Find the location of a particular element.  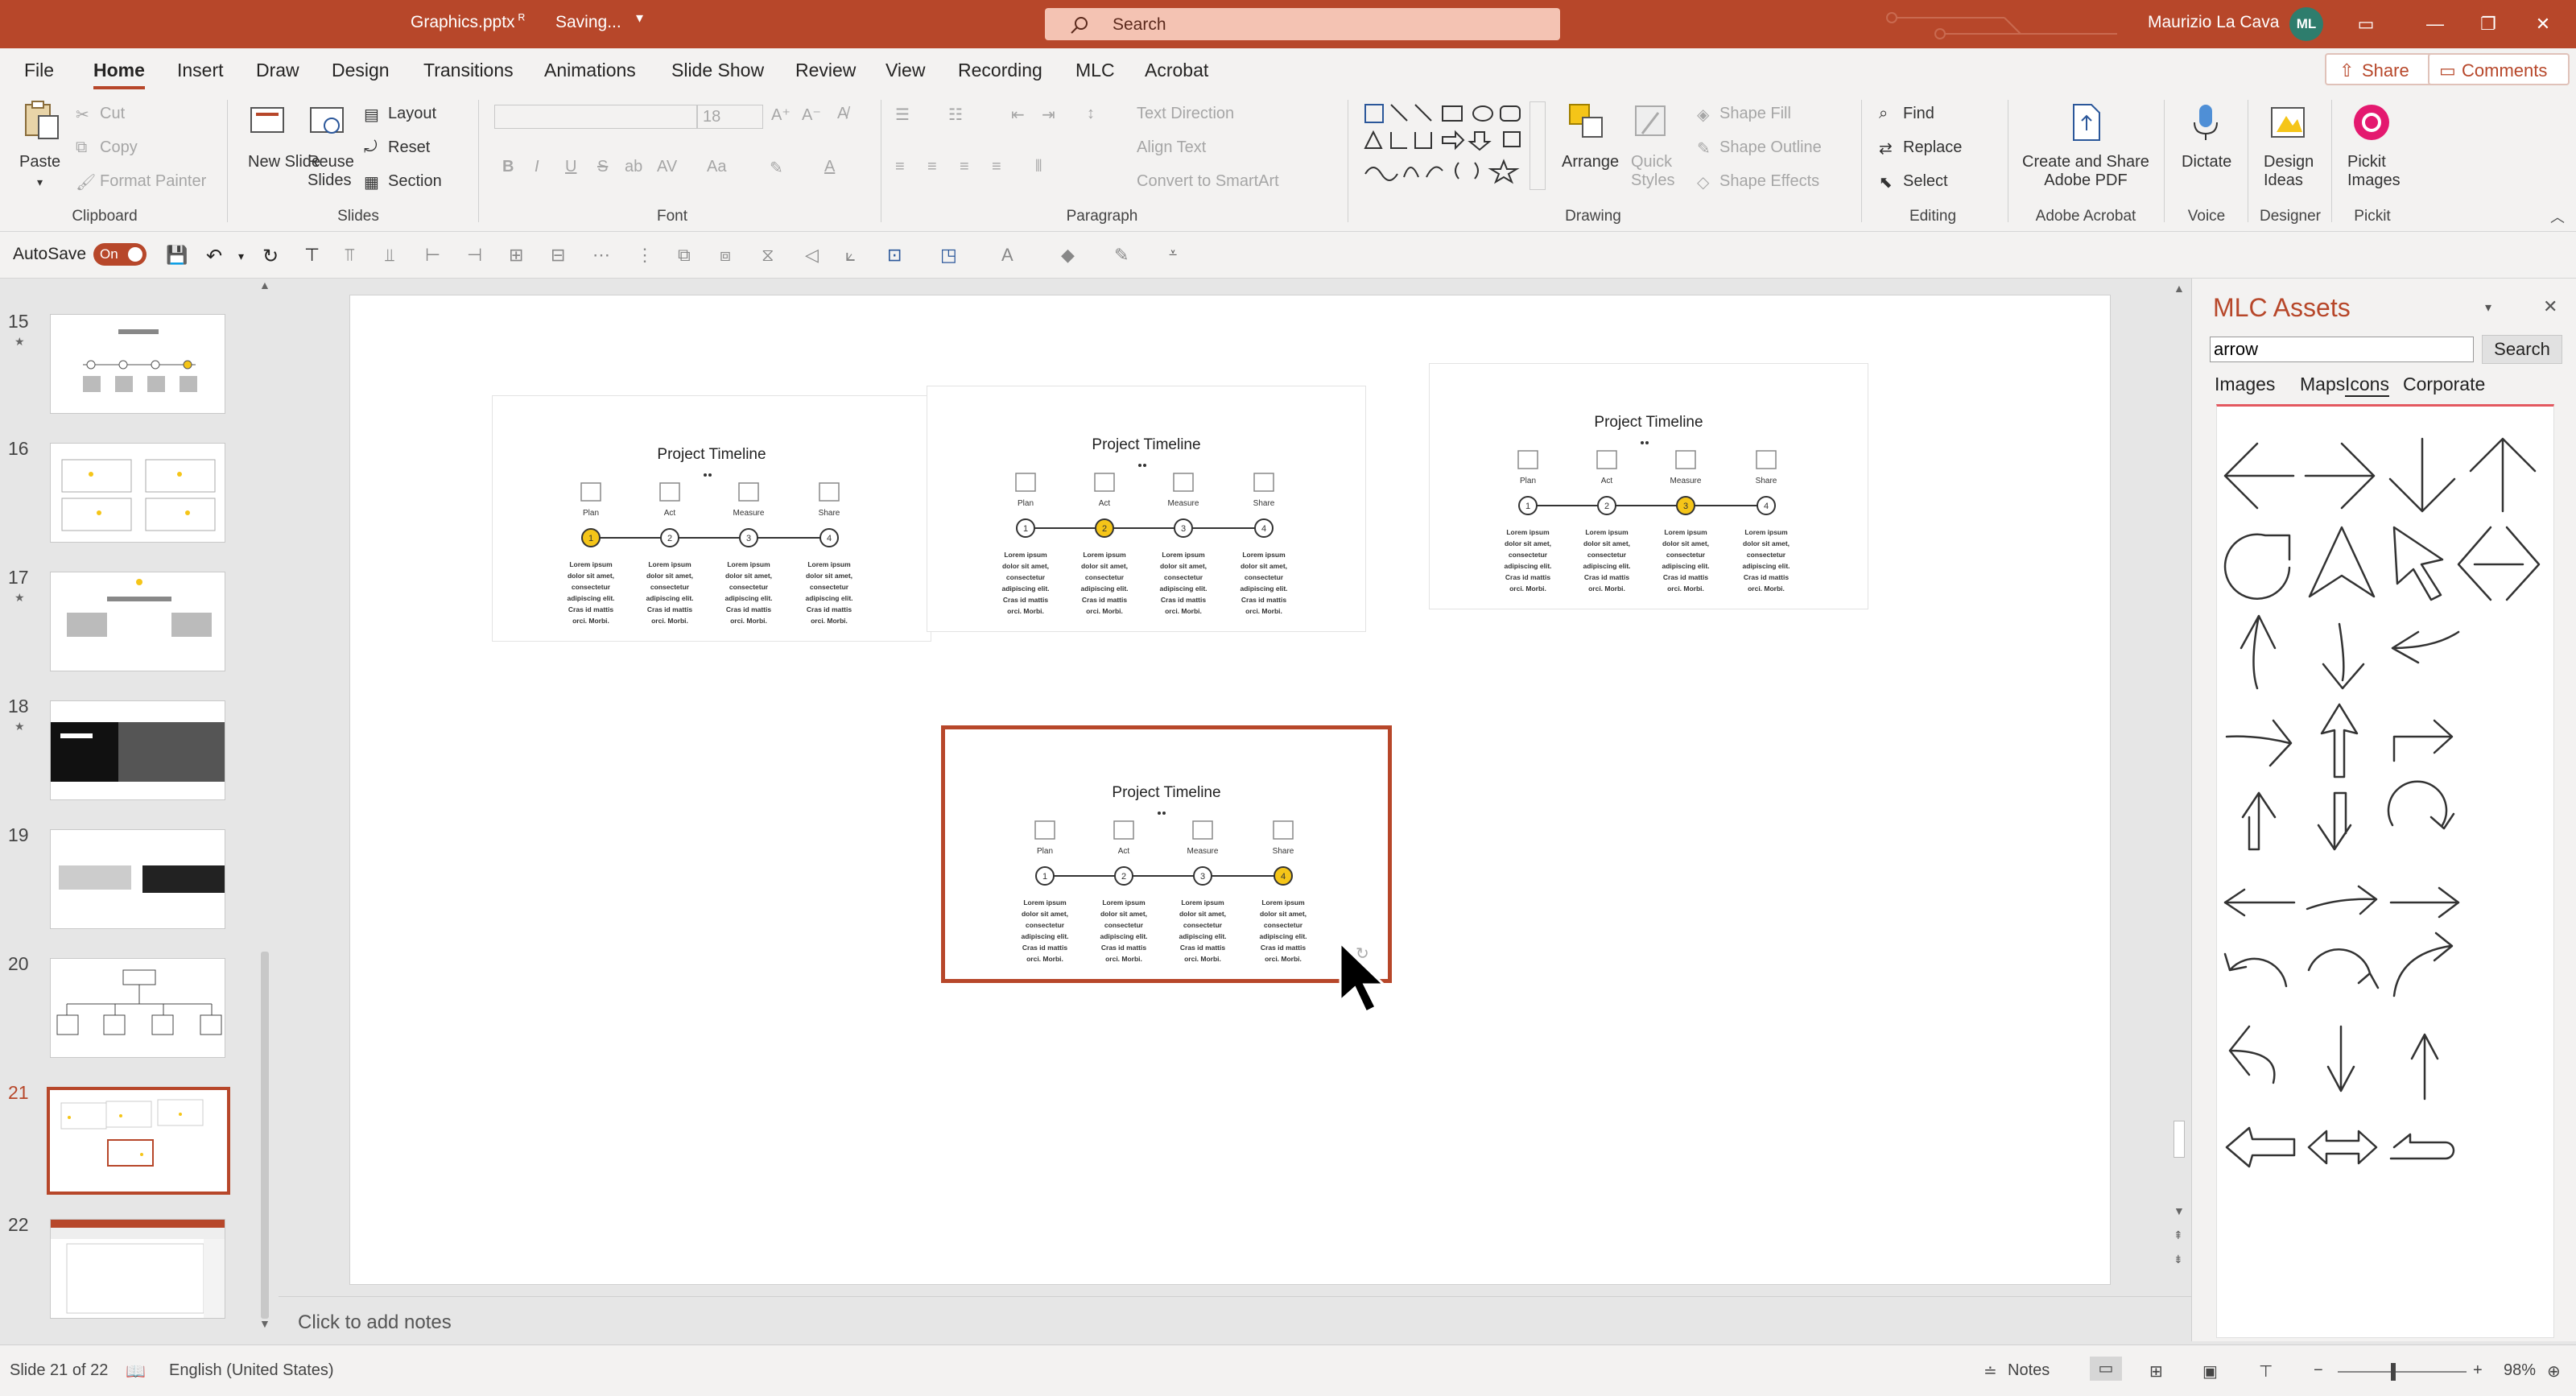

thumbnails-scrollbar: ▲ ▼ is located at coordinates (265, 806).